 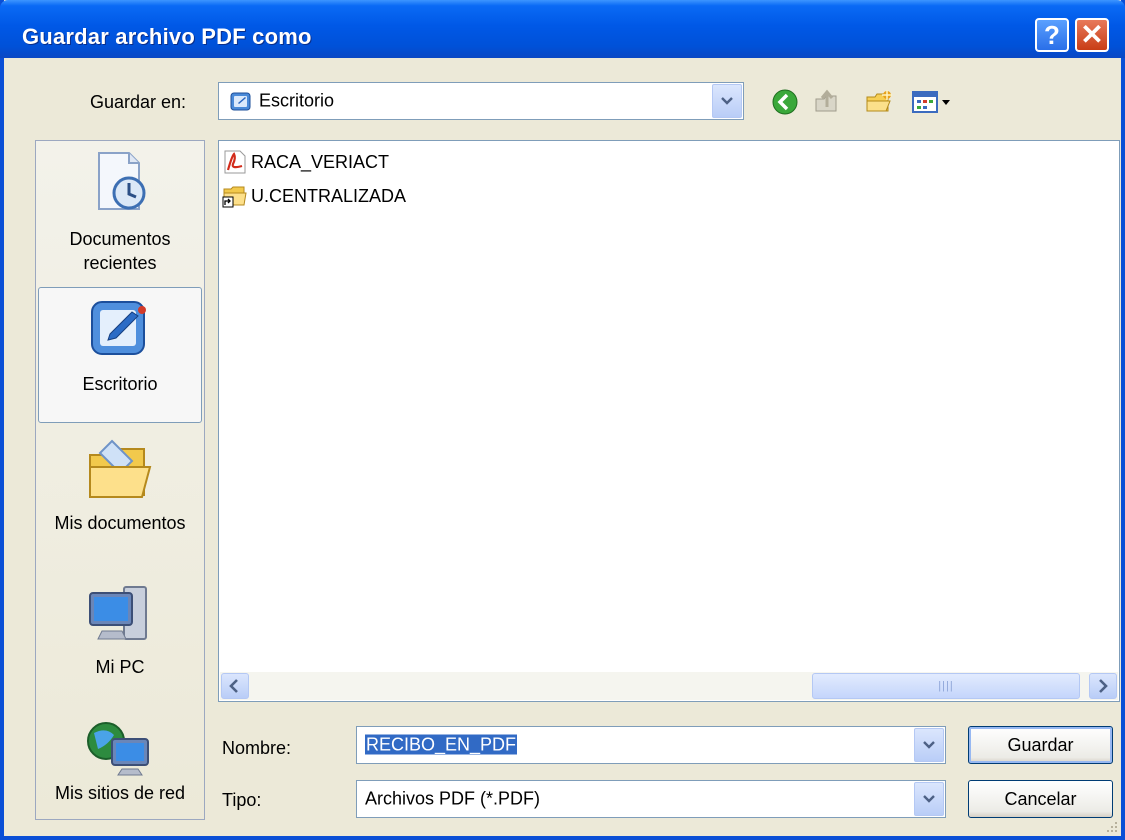 What do you see at coordinates (234, 197) in the screenshot?
I see `folder-shortcut-icon` at bounding box center [234, 197].